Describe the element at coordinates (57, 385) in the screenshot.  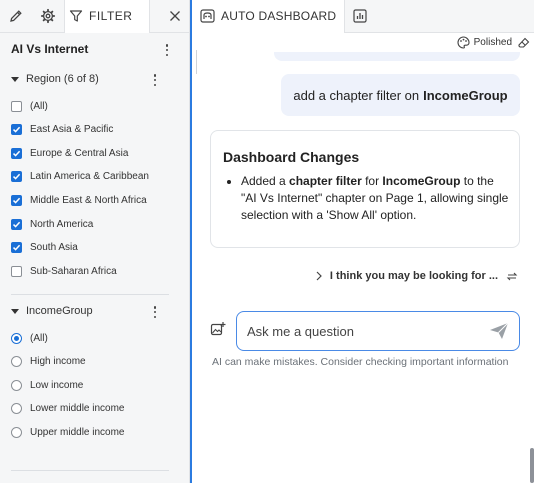
I see `incomegroup-option-label: Low income` at that location.